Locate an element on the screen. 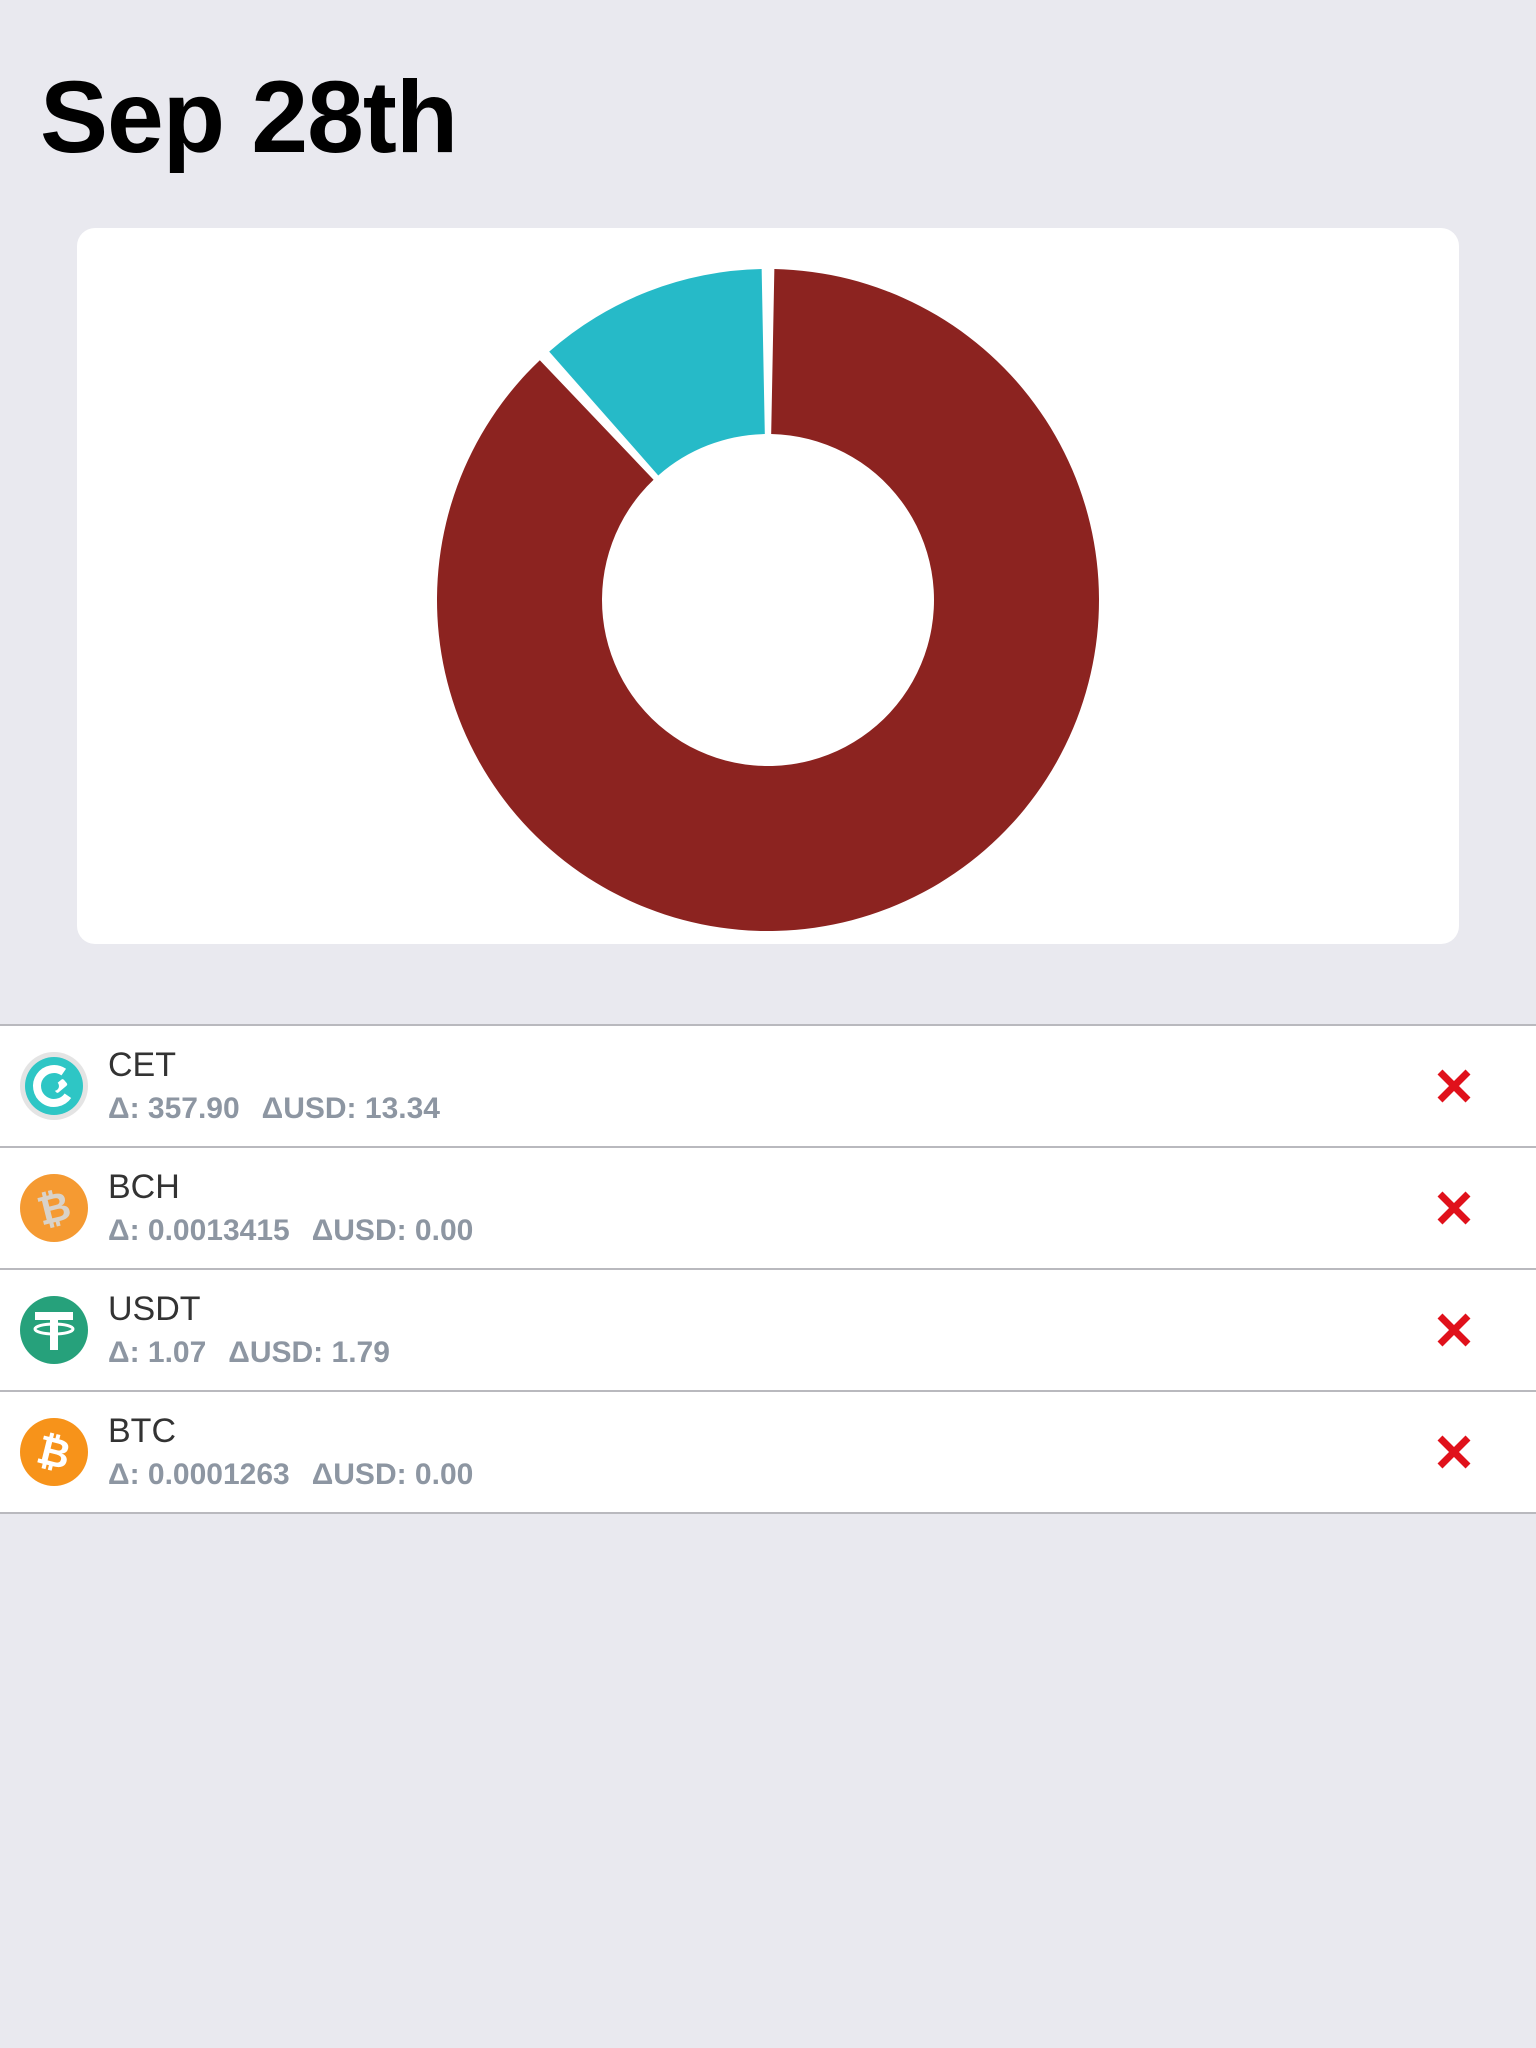  asset-symbol: BTC is located at coordinates (142, 1431).